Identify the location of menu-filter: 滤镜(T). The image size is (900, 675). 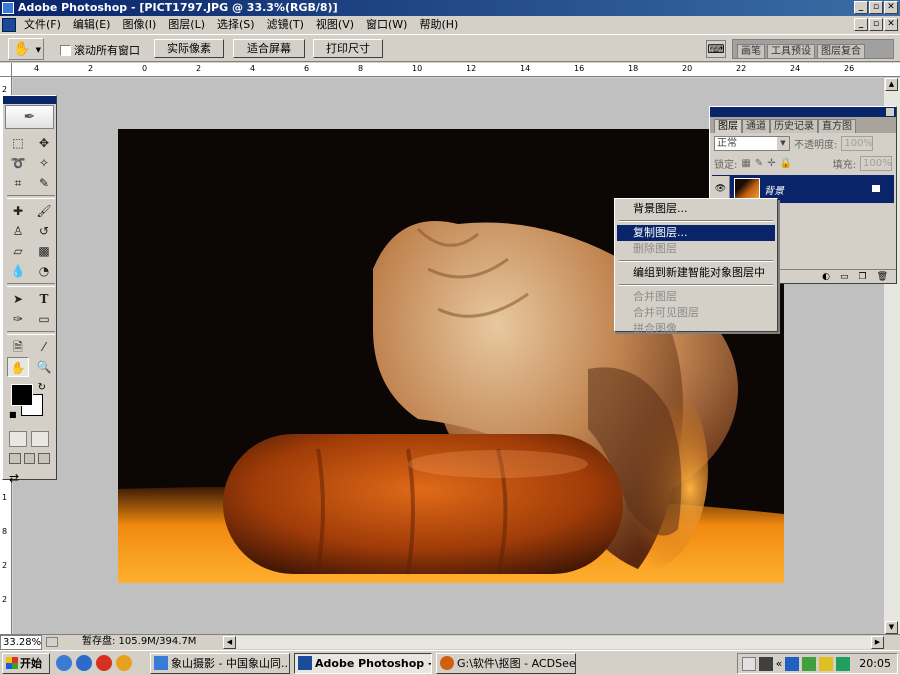
(285, 24).